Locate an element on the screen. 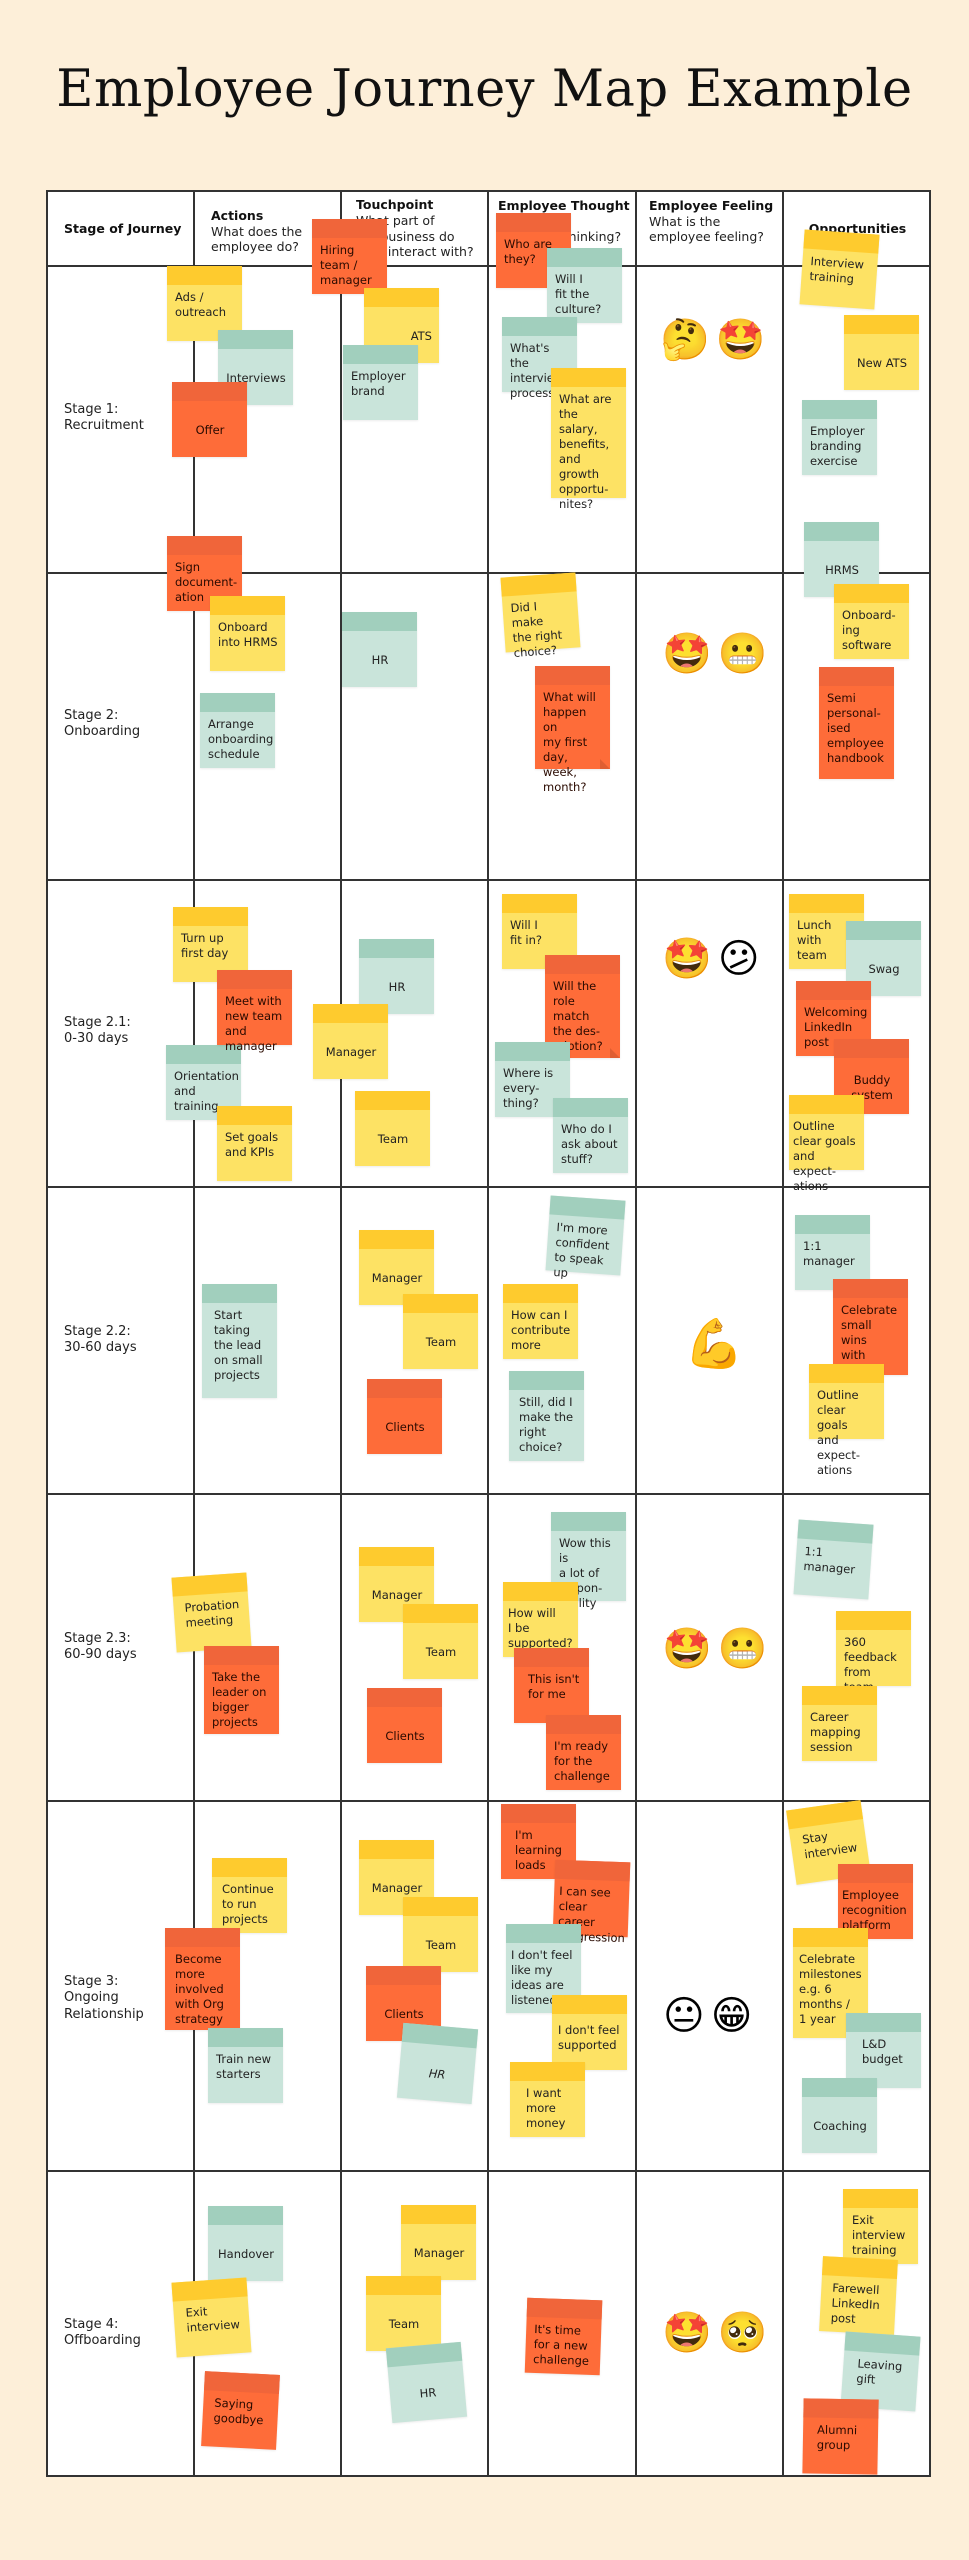 The width and height of the screenshot is (969, 2560). sticky-note-opportunity: Onboard- ing software is located at coordinates (871, 621).